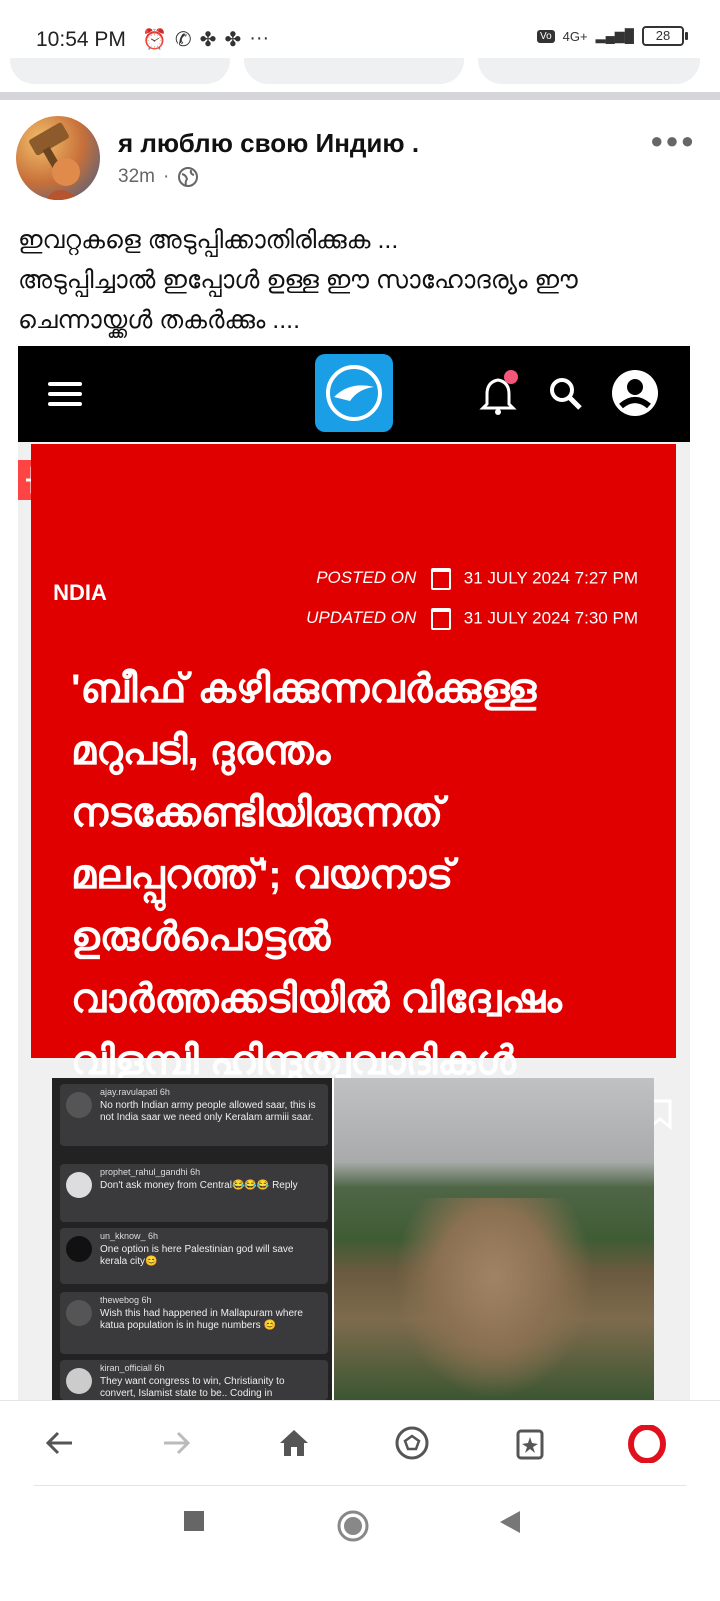  I want to click on posted-date: 31 JULY 2024 7:27 PM, so click(550, 578).